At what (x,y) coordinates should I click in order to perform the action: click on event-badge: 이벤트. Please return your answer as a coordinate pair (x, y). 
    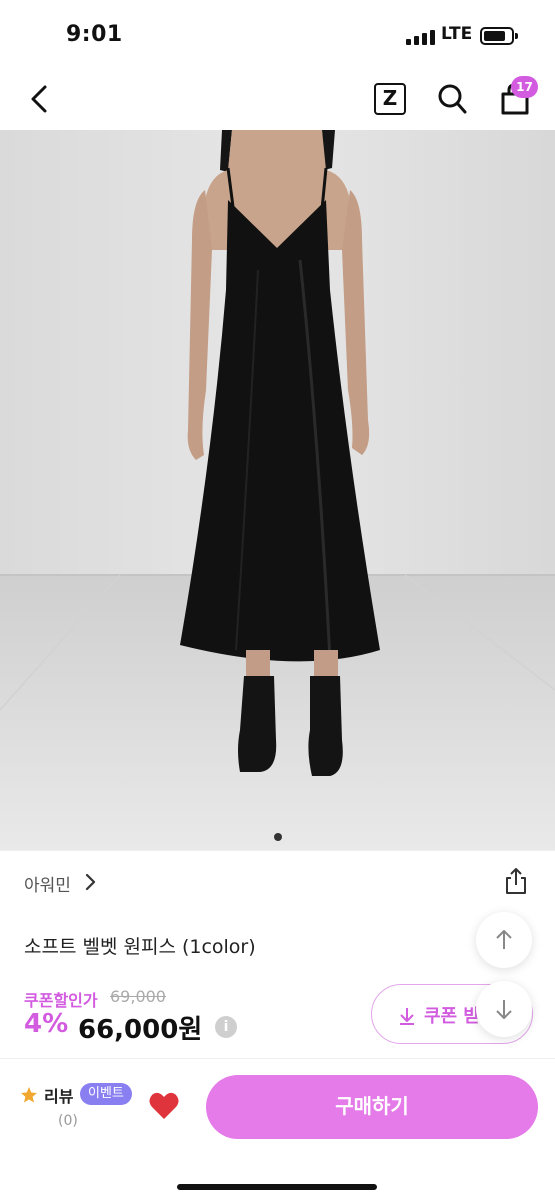
    Looking at the image, I should click on (106, 1094).